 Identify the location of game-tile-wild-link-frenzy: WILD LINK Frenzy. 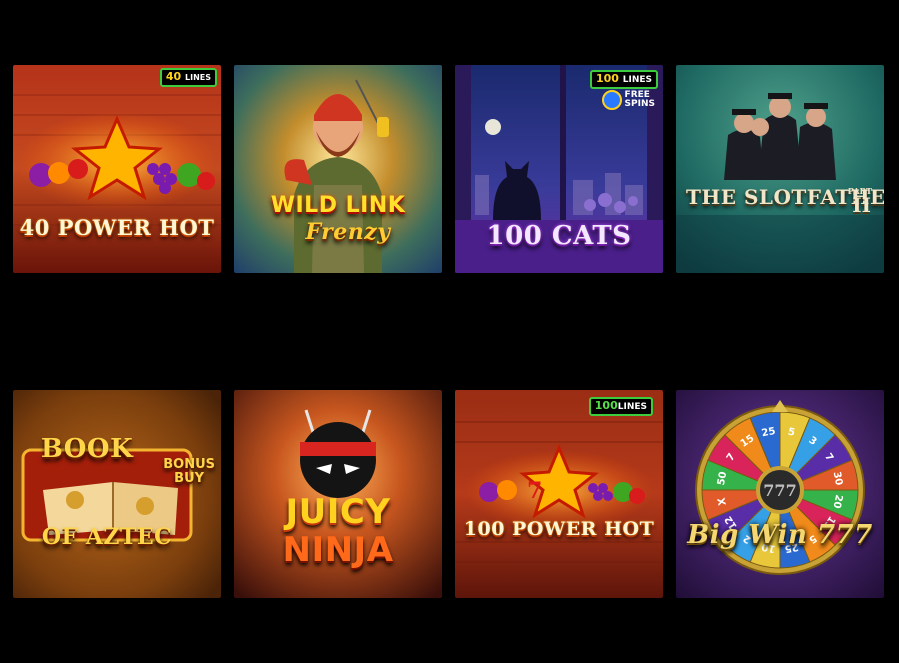
(338, 169).